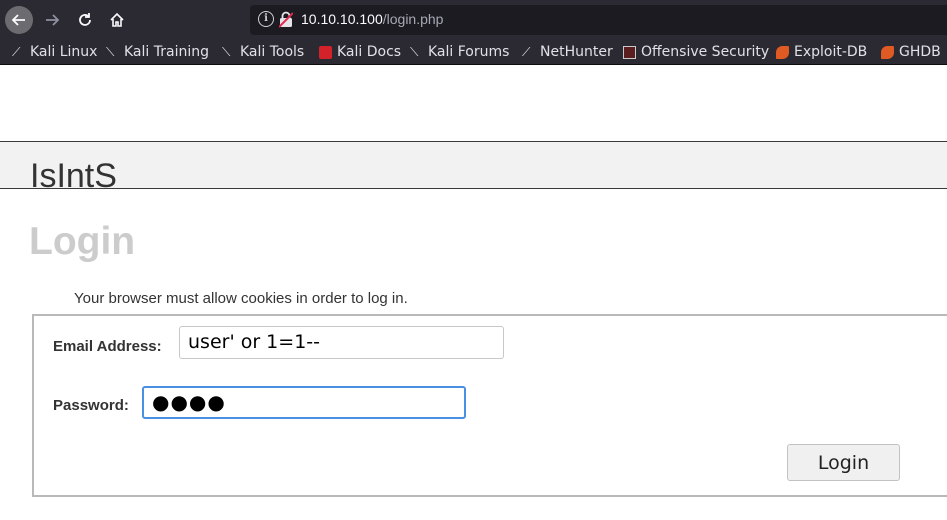 The image size is (947, 520). I want to click on bookmark-offensive-security: Offensive Security, so click(696, 52).